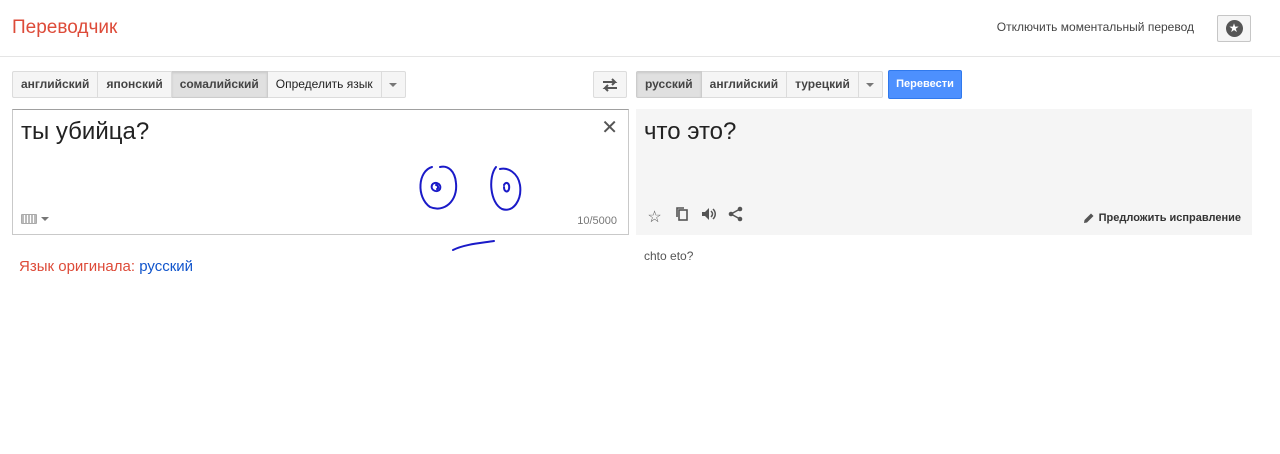 This screenshot has height=454, width=1280. I want to click on doodle-right-eye, so click(506, 188).